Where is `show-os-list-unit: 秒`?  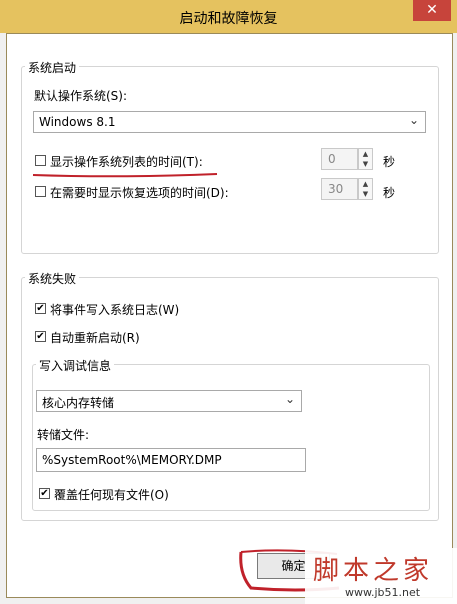 show-os-list-unit: 秒 is located at coordinates (389, 162).